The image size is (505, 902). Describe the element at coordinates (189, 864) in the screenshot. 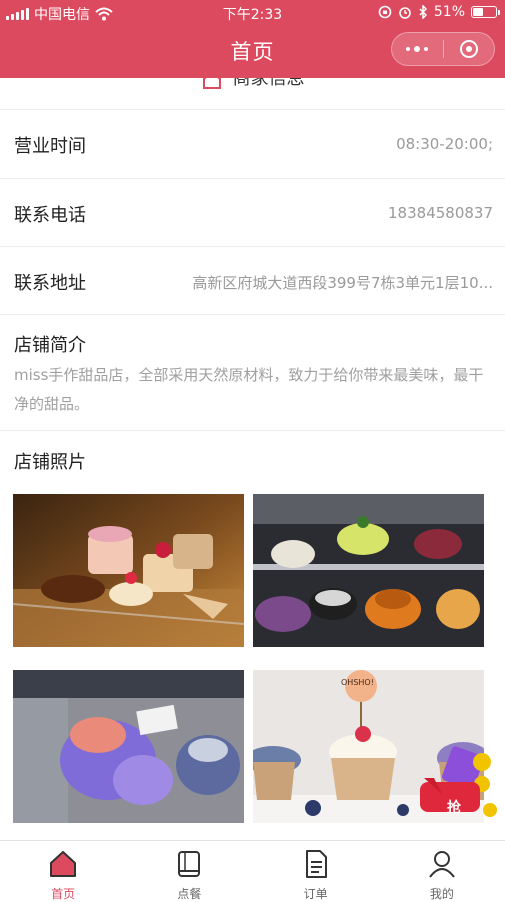

I see `book-icon` at that location.